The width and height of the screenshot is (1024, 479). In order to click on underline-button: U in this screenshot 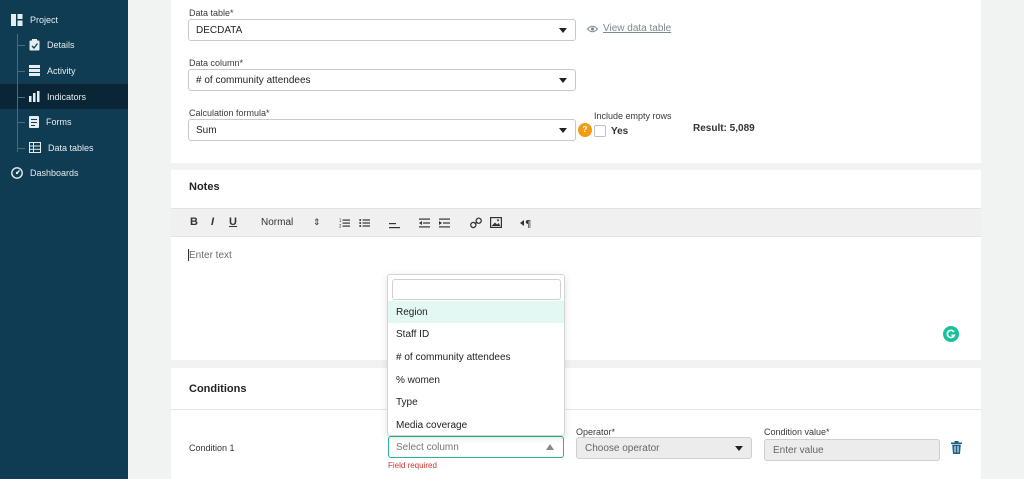, I will do `click(233, 222)`.